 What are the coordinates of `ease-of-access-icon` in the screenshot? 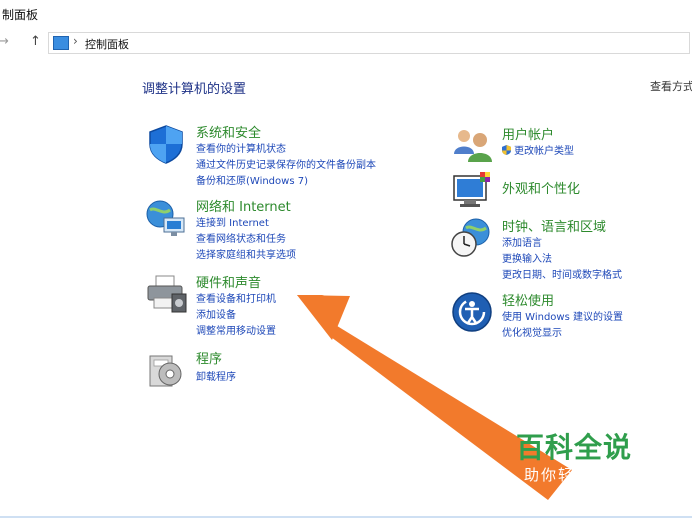 It's located at (472, 312).